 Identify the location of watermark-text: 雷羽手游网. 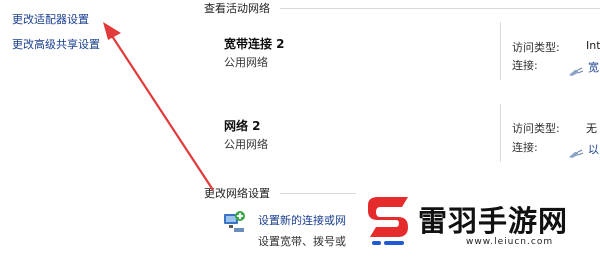
(493, 221).